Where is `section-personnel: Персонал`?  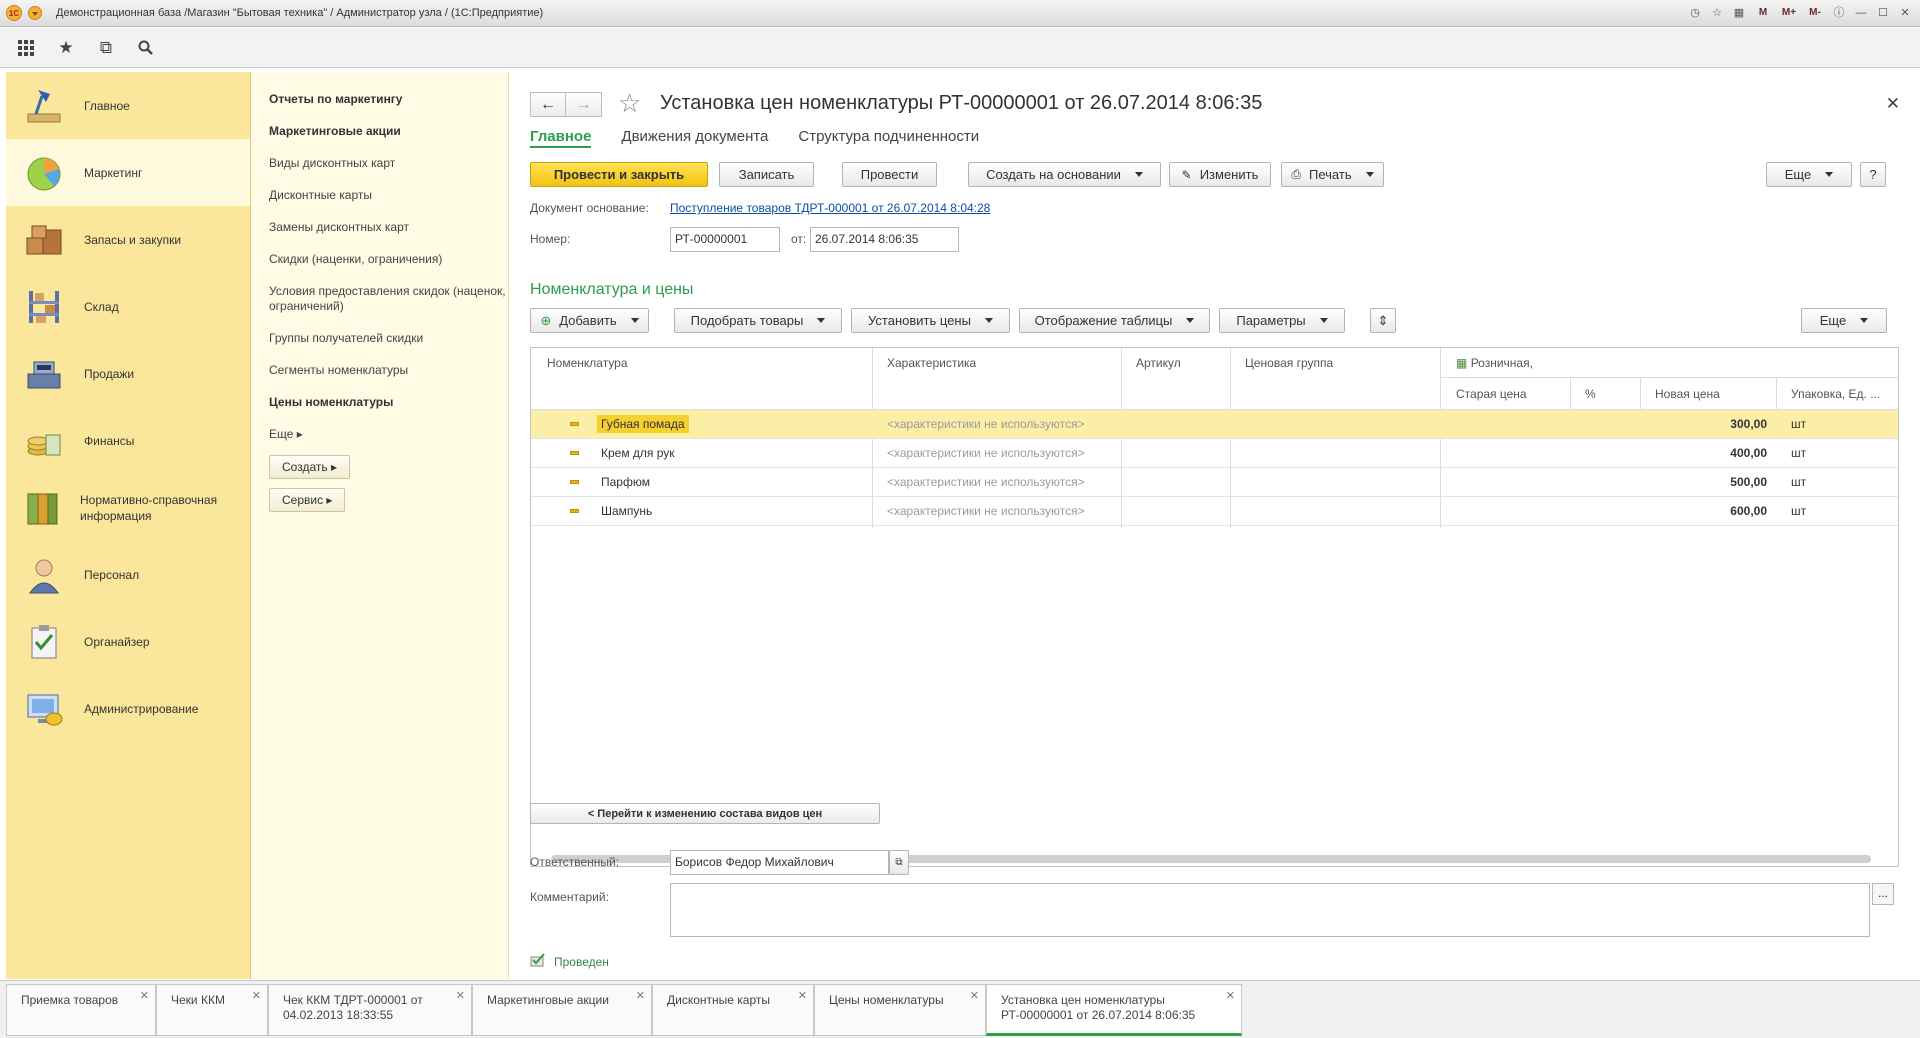 section-personnel: Персонал is located at coordinates (128, 574).